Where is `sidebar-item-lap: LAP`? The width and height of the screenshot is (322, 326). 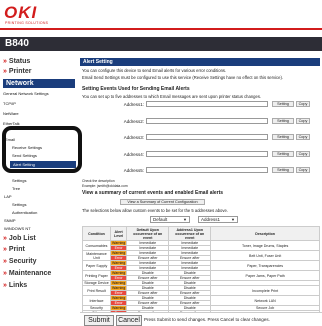 sidebar-item-lap: LAP is located at coordinates (8, 197).